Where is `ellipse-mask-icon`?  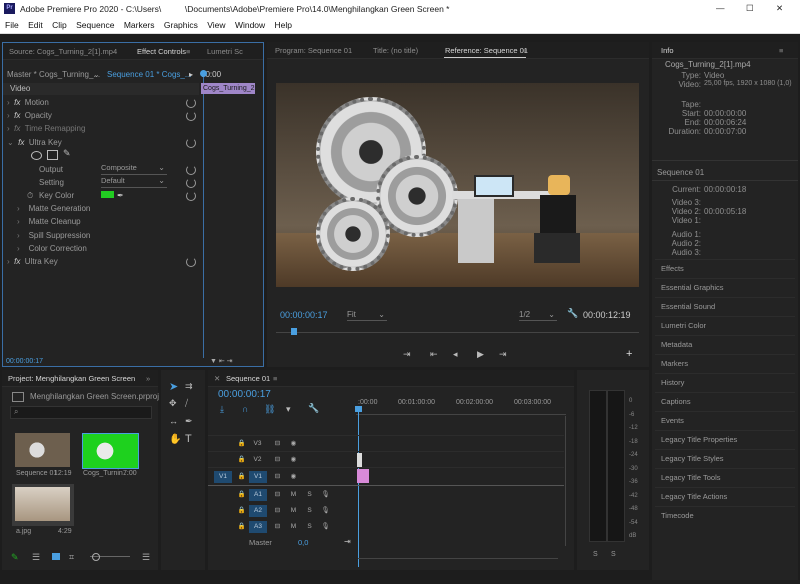
ellipse-mask-icon is located at coordinates (36, 155).